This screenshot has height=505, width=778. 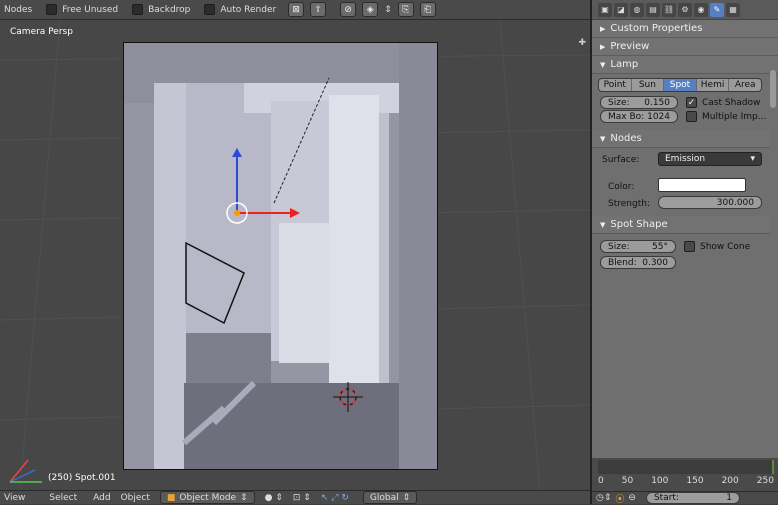 I want to click on clock-icon: ◷⇕, so click(x=603, y=498).